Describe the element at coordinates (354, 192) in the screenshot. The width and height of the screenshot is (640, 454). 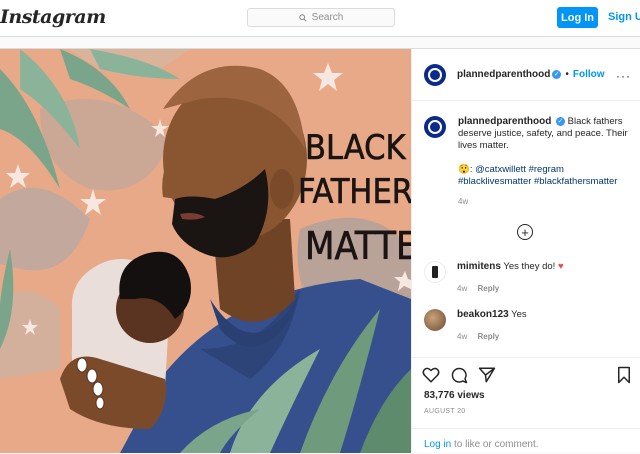
I see `artwork-word-2: FATHERS` at that location.